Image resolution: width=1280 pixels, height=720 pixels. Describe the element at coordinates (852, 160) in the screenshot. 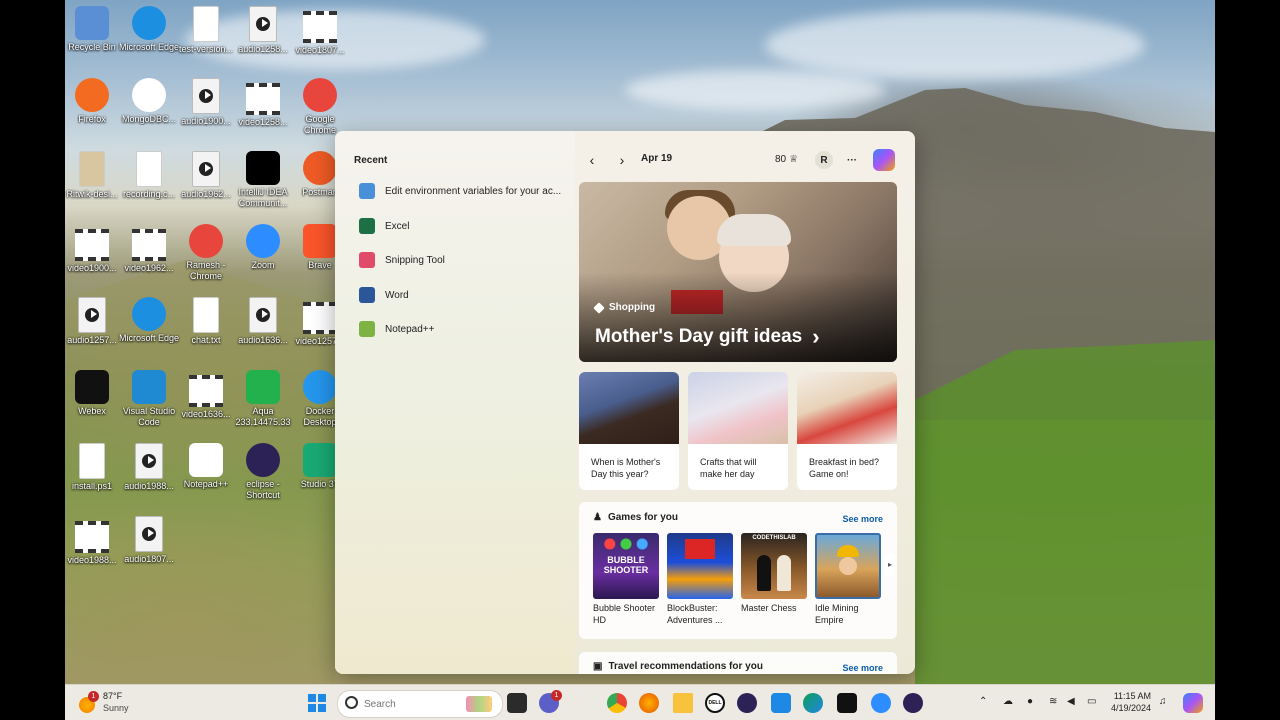

I see `more-options-icon: ···` at that location.